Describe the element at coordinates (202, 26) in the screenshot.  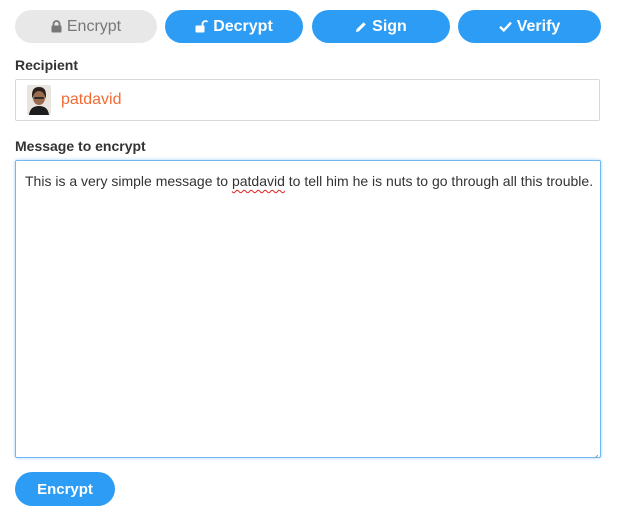
I see `unlock-icon` at that location.